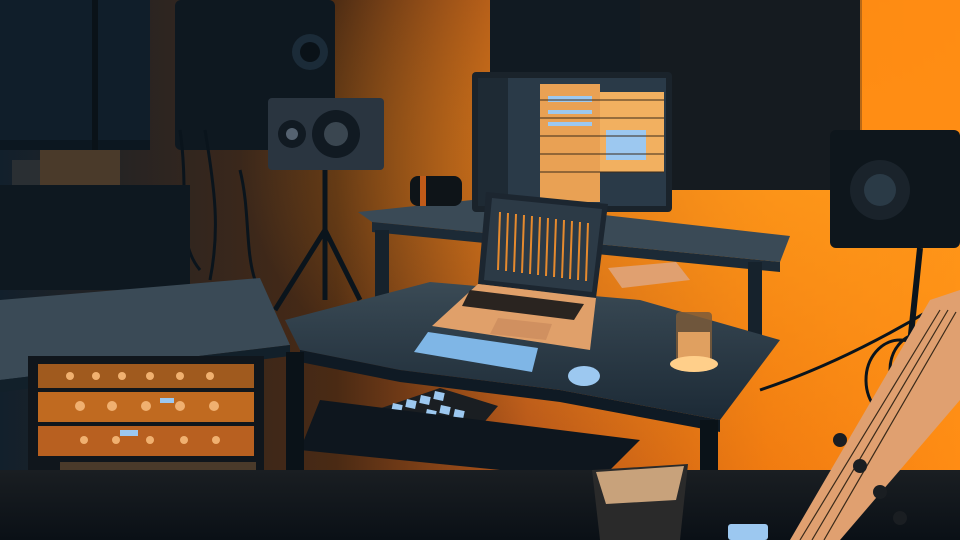 This screenshot has height=540, width=960. Describe the element at coordinates (26, 173) in the screenshot. I see `left-shelf-item` at that location.